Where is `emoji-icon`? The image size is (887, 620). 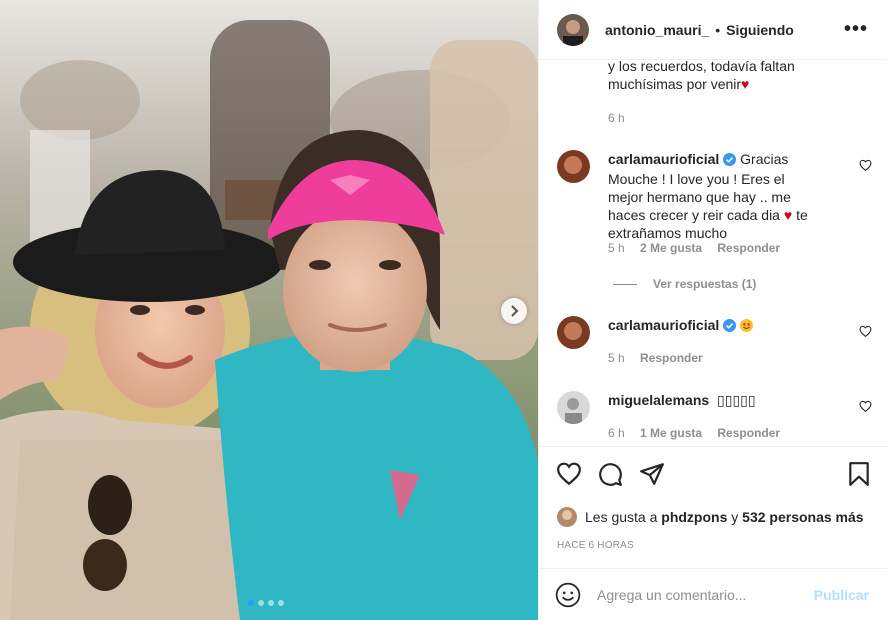
emoji-icon is located at coordinates (568, 595).